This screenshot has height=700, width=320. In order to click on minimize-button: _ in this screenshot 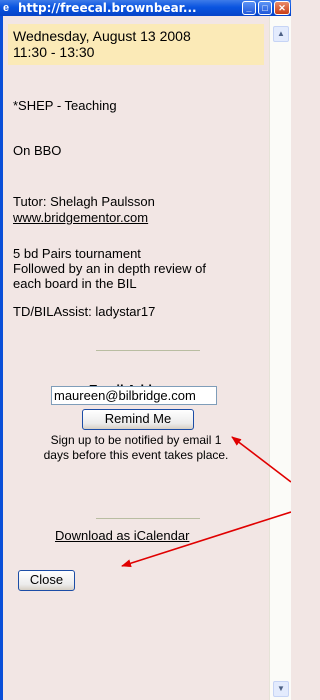, I will do `click(249, 8)`.